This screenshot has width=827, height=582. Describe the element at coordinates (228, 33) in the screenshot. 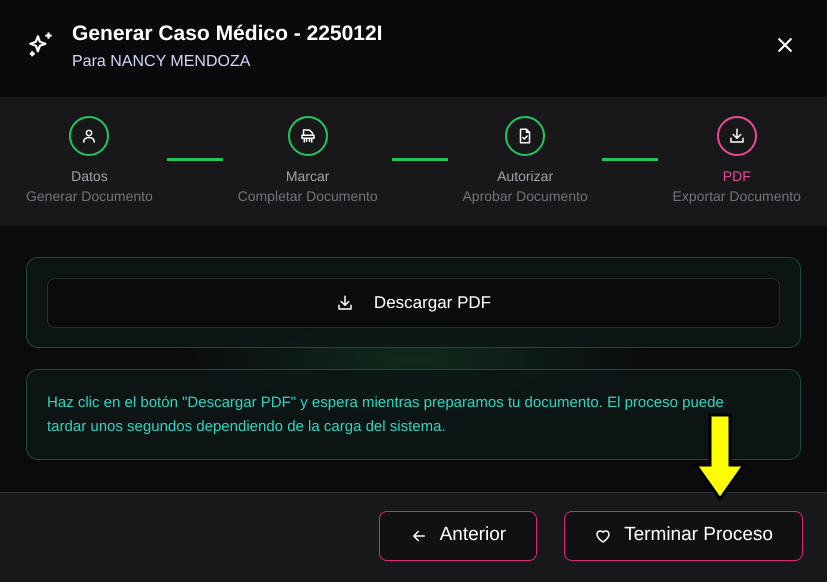

I see `dialog-title: Generar Caso Médico - 225012I` at that location.